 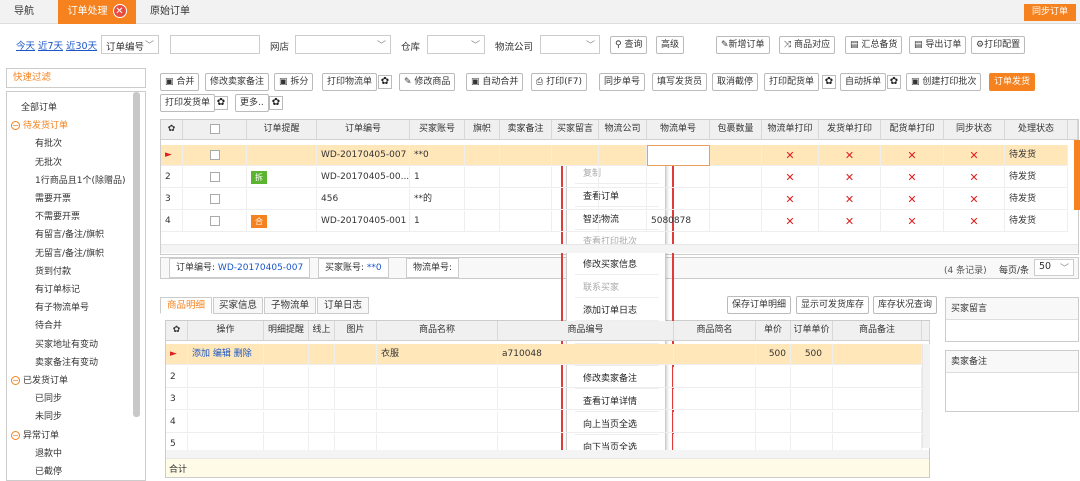 What do you see at coordinates (53, 270) in the screenshot?
I see `tree-item: 货到付款` at bounding box center [53, 270].